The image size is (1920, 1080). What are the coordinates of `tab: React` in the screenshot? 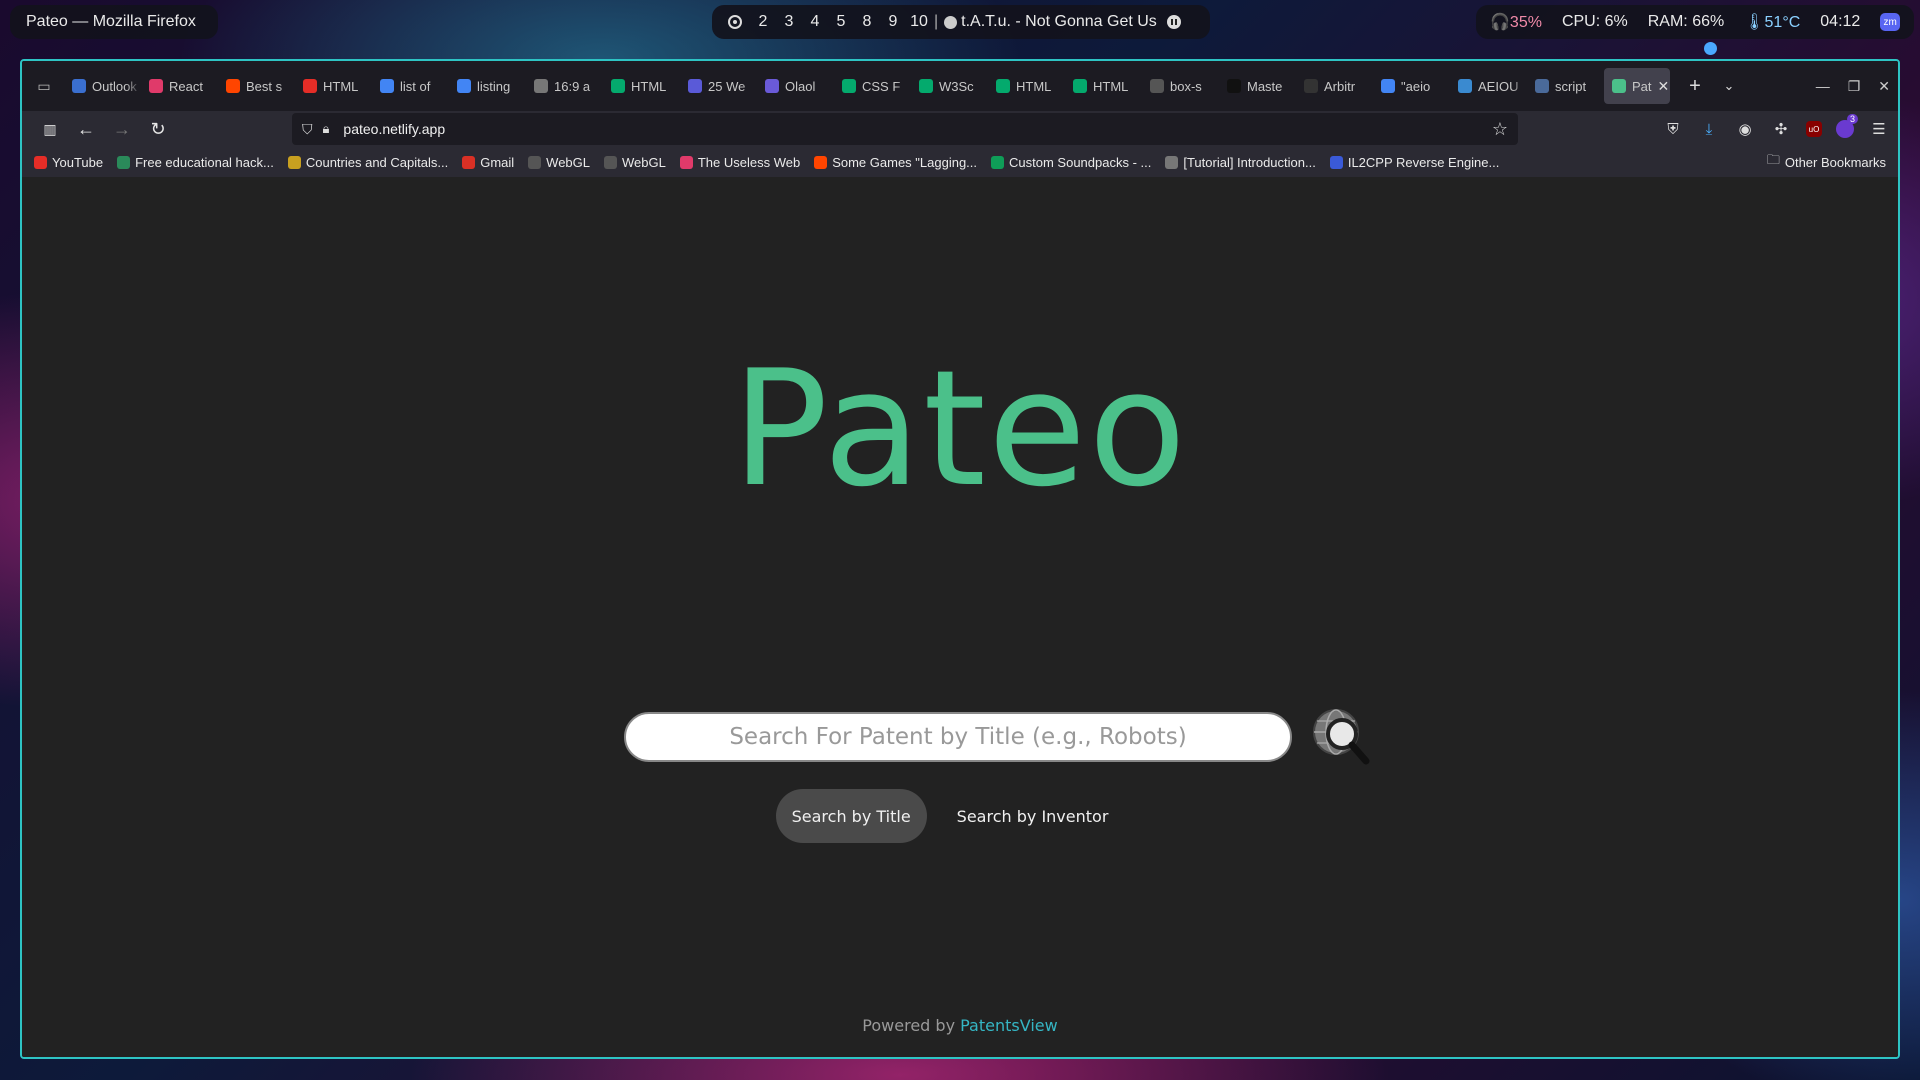 It's located at (179, 86).